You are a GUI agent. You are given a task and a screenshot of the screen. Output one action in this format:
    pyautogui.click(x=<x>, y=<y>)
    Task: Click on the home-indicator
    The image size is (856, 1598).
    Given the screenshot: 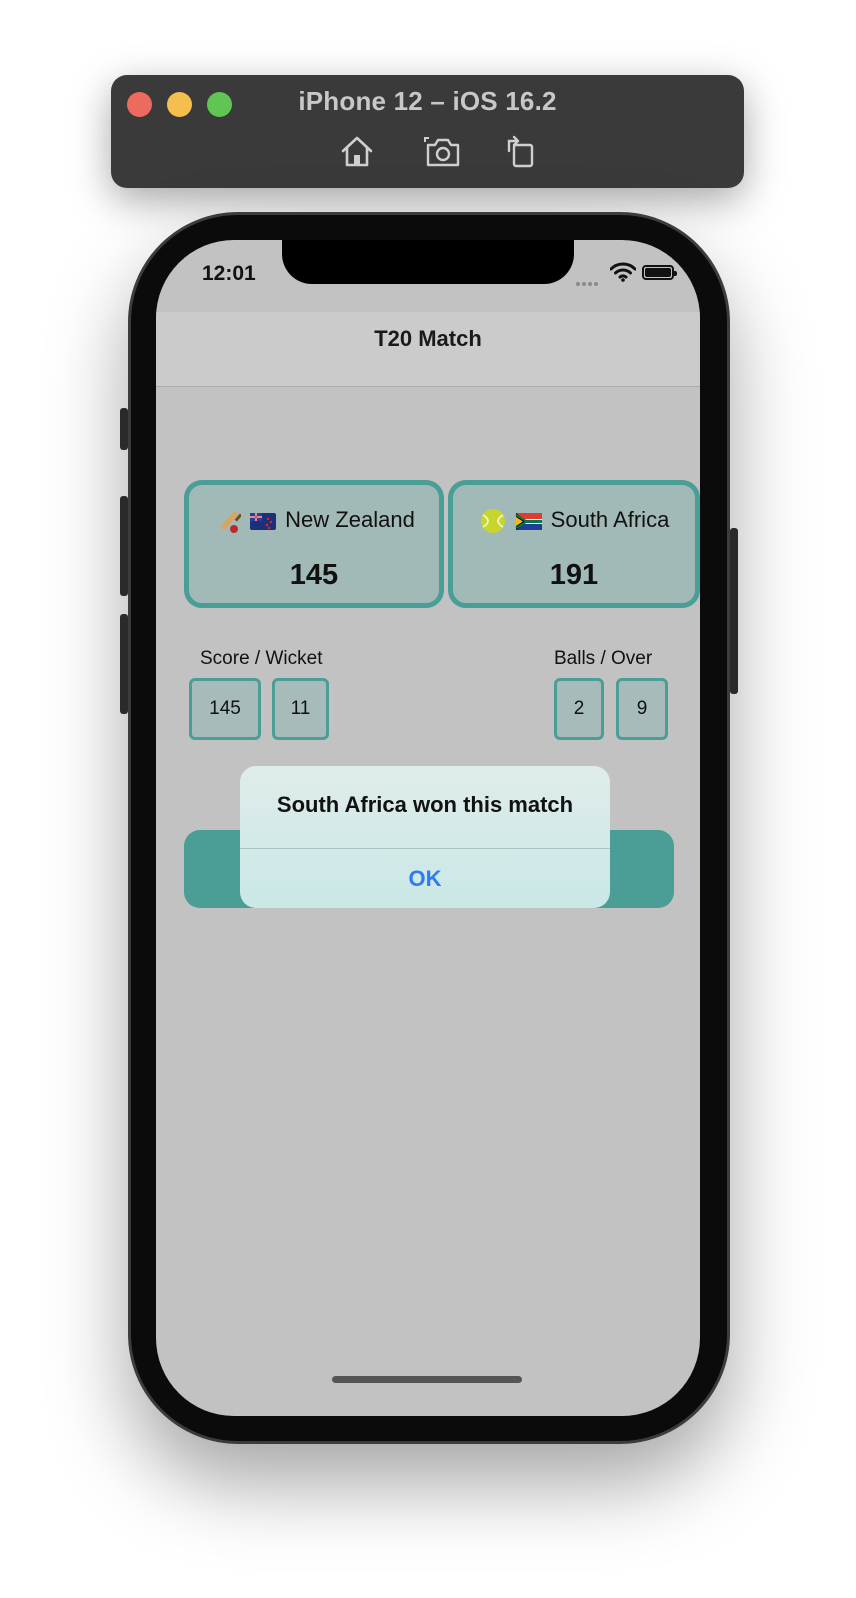 What is the action you would take?
    pyautogui.click(x=427, y=1379)
    